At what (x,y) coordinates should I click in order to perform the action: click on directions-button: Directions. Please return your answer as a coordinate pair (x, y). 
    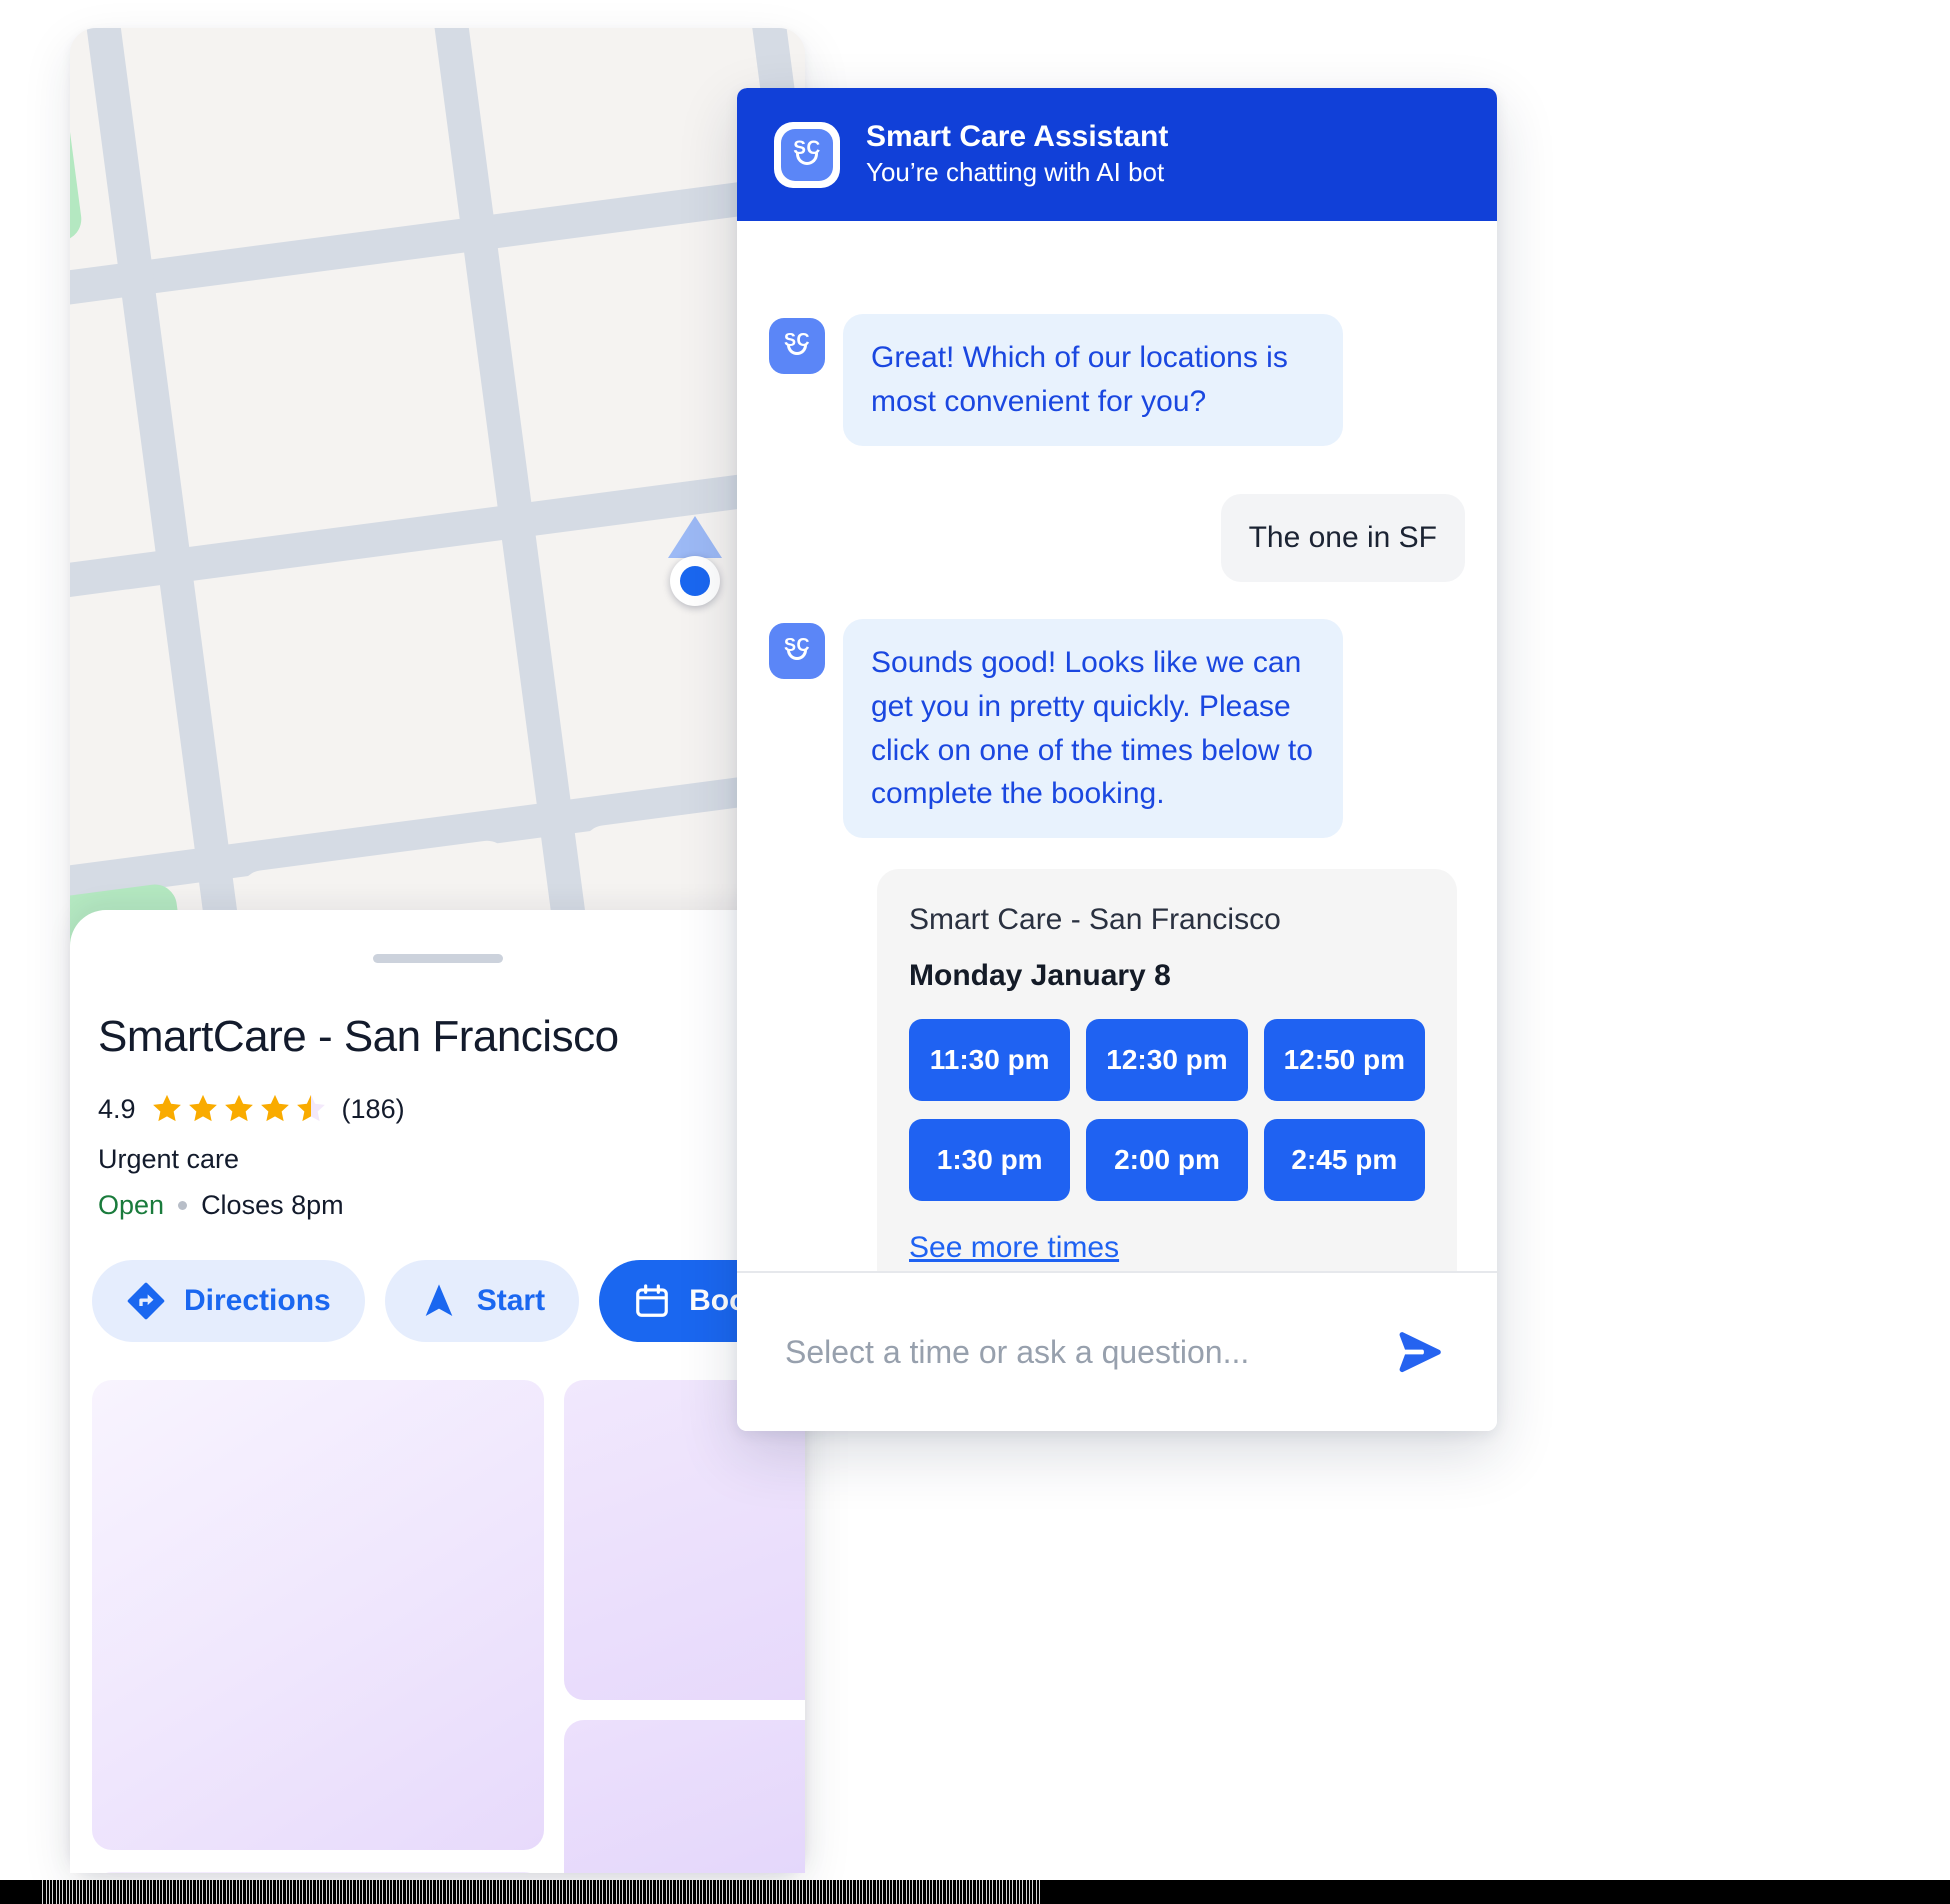
    Looking at the image, I should click on (228, 1301).